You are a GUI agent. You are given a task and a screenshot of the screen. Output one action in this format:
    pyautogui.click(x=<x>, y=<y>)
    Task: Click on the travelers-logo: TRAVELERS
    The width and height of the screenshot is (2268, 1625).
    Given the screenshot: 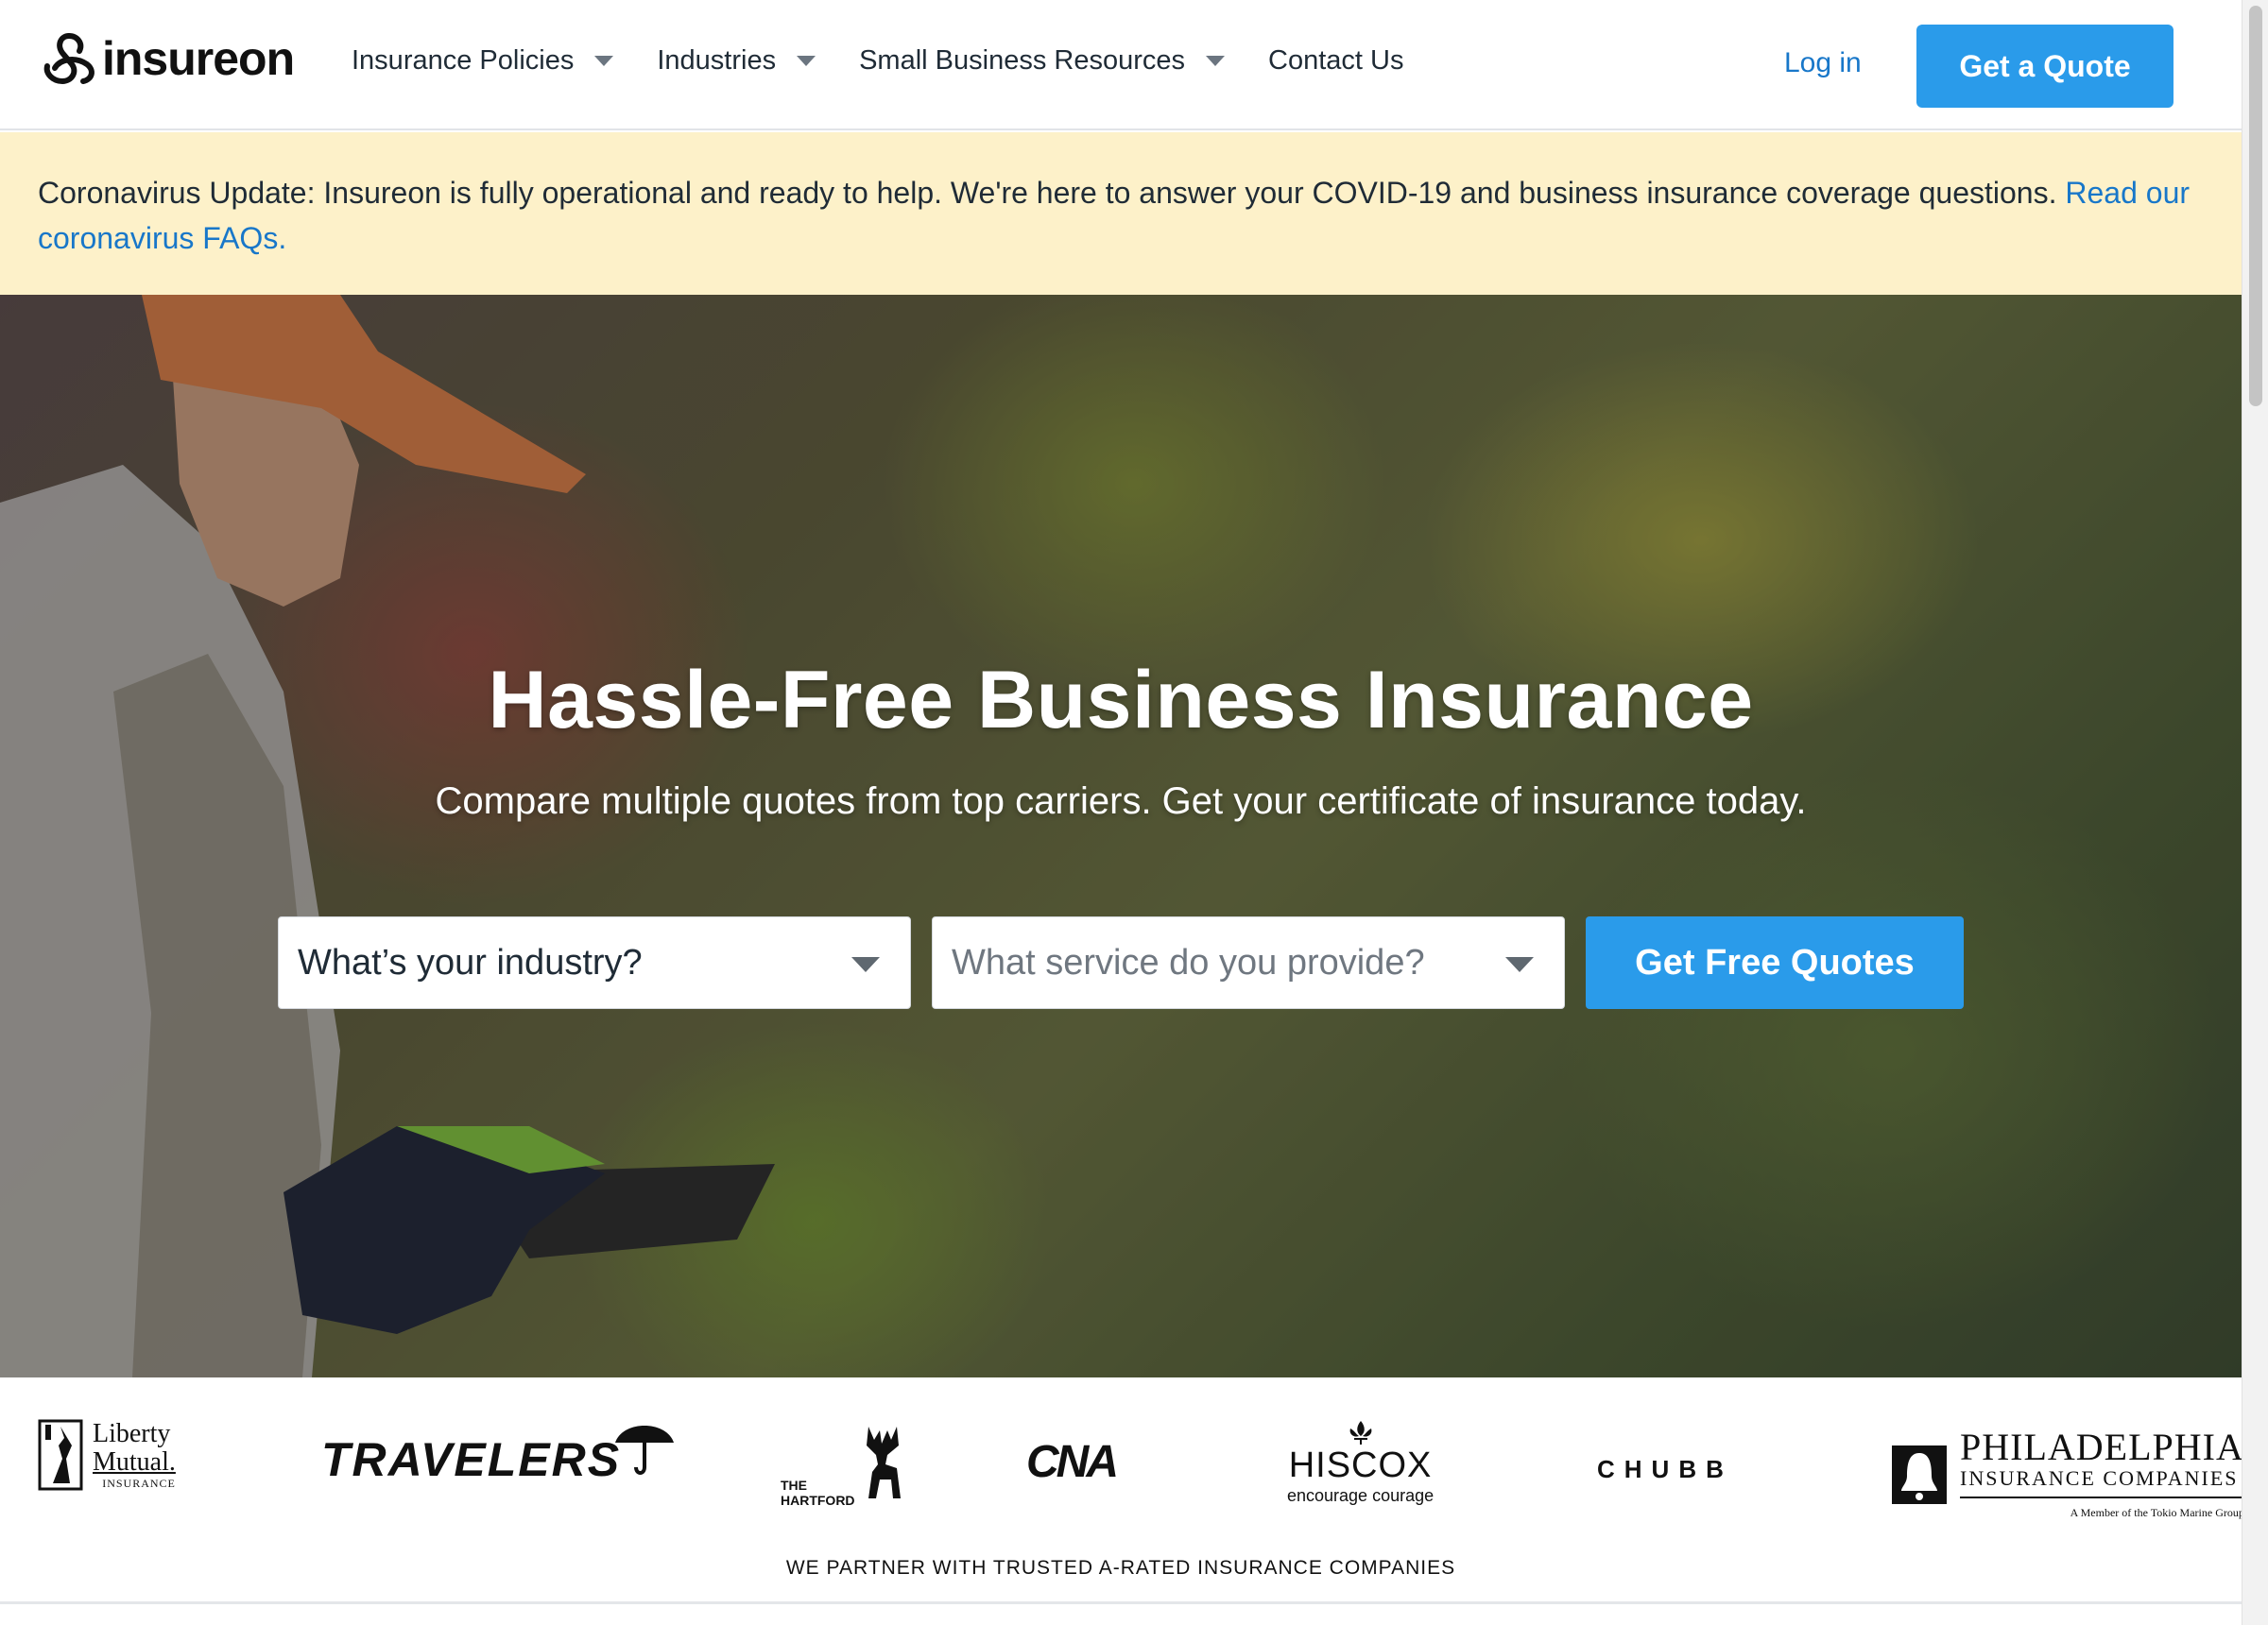 What is the action you would take?
    pyautogui.click(x=498, y=1456)
    